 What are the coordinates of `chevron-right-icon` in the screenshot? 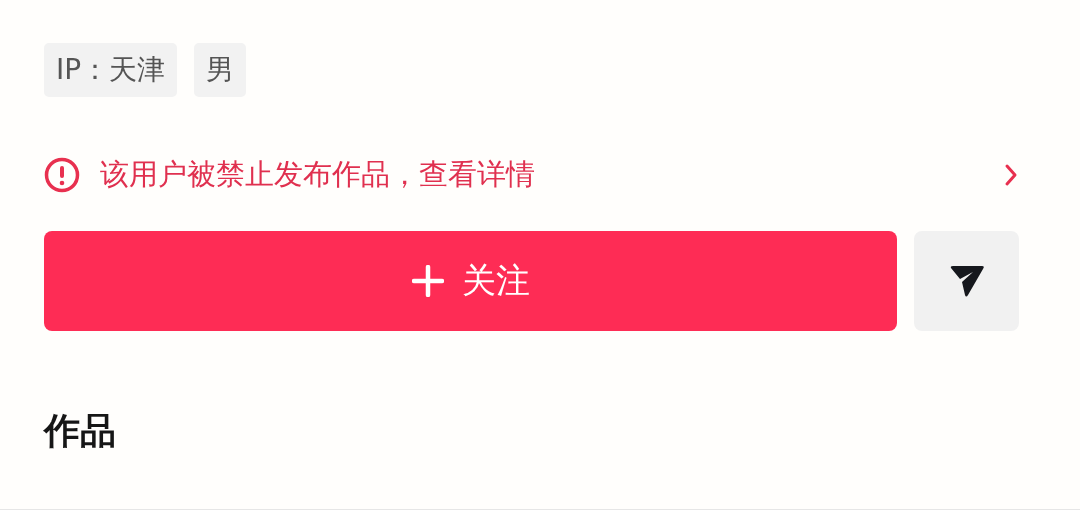 It's located at (1011, 175).